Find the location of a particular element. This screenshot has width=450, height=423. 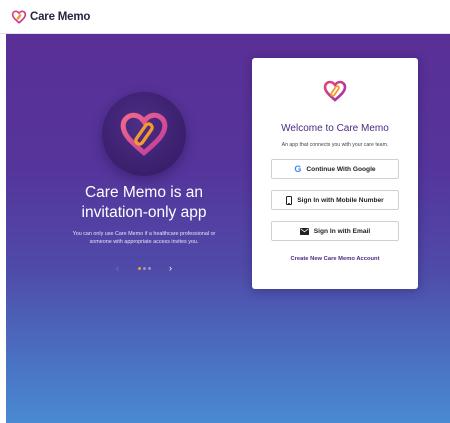

sign-in-mobile-button: Sign In with Mobile Number is located at coordinates (335, 200).